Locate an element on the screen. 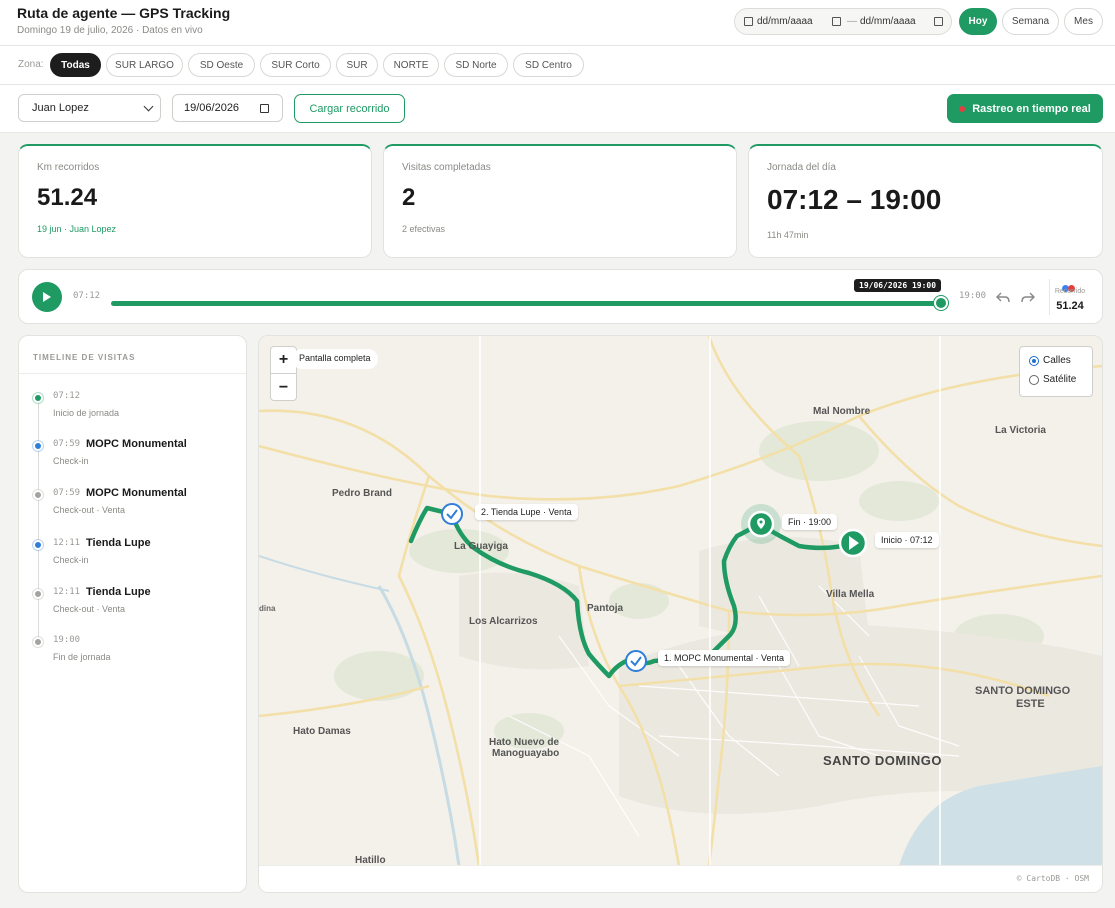  timeline-time: 07:59 is located at coordinates (67, 493).